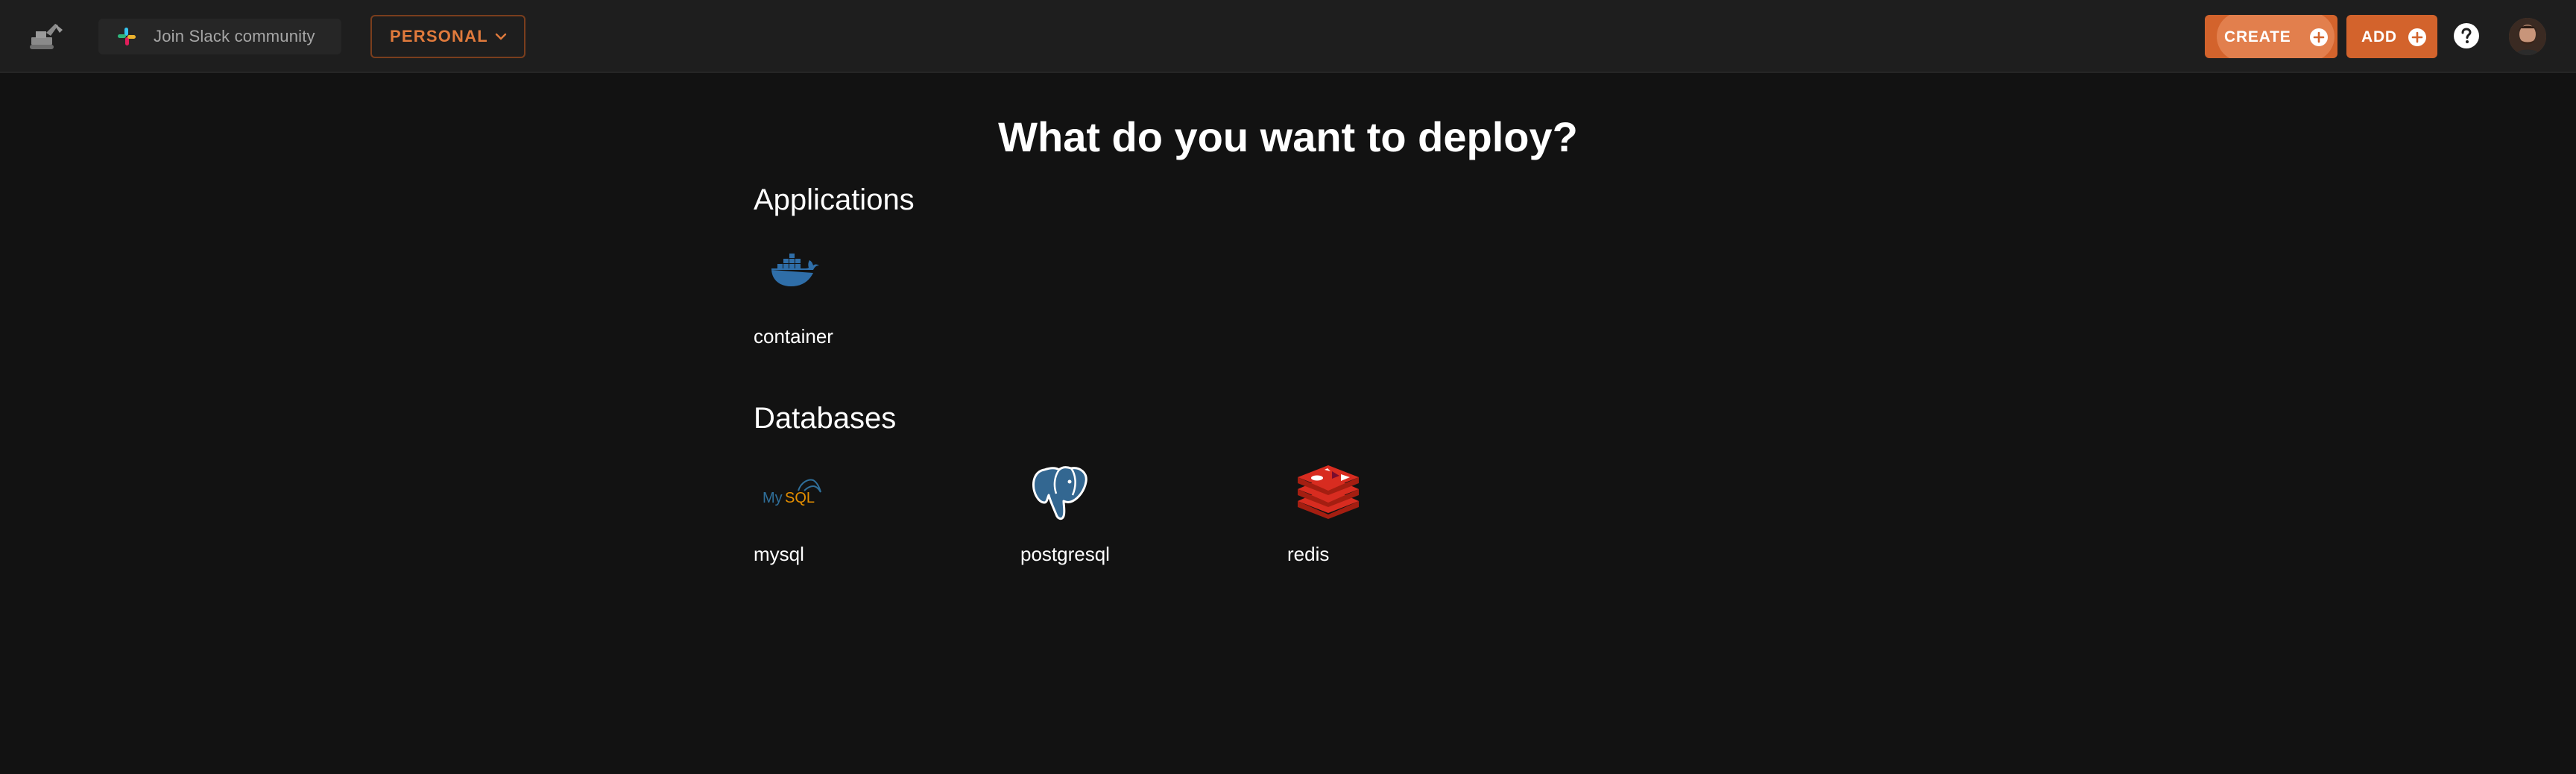  I want to click on user-avatar, so click(2527, 36).